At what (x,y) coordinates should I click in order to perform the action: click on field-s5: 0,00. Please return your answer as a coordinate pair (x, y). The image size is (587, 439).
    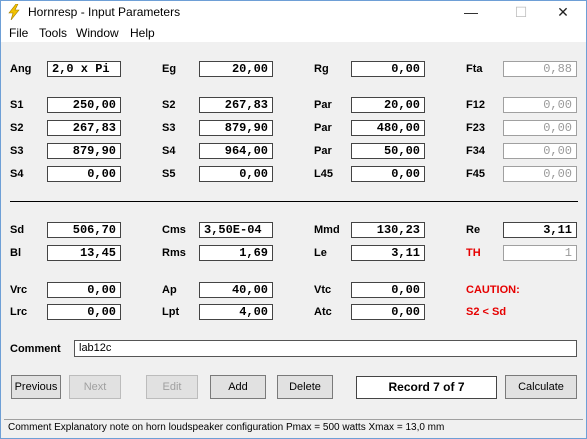
    Looking at the image, I should click on (236, 174).